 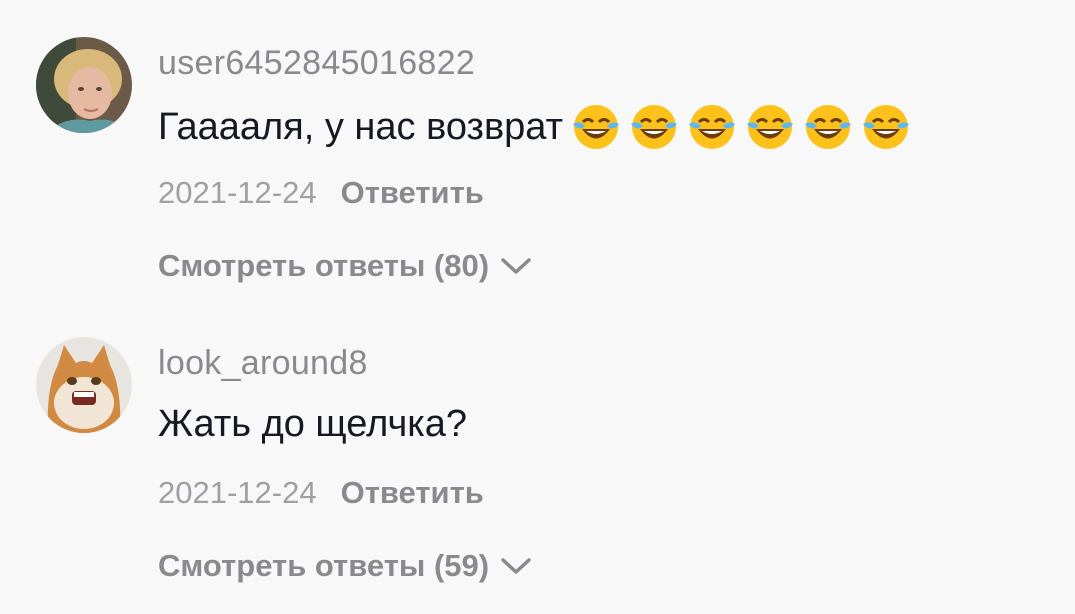 What do you see at coordinates (324, 265) in the screenshot?
I see `view-replies-label: Смотреть ответы (80)` at bounding box center [324, 265].